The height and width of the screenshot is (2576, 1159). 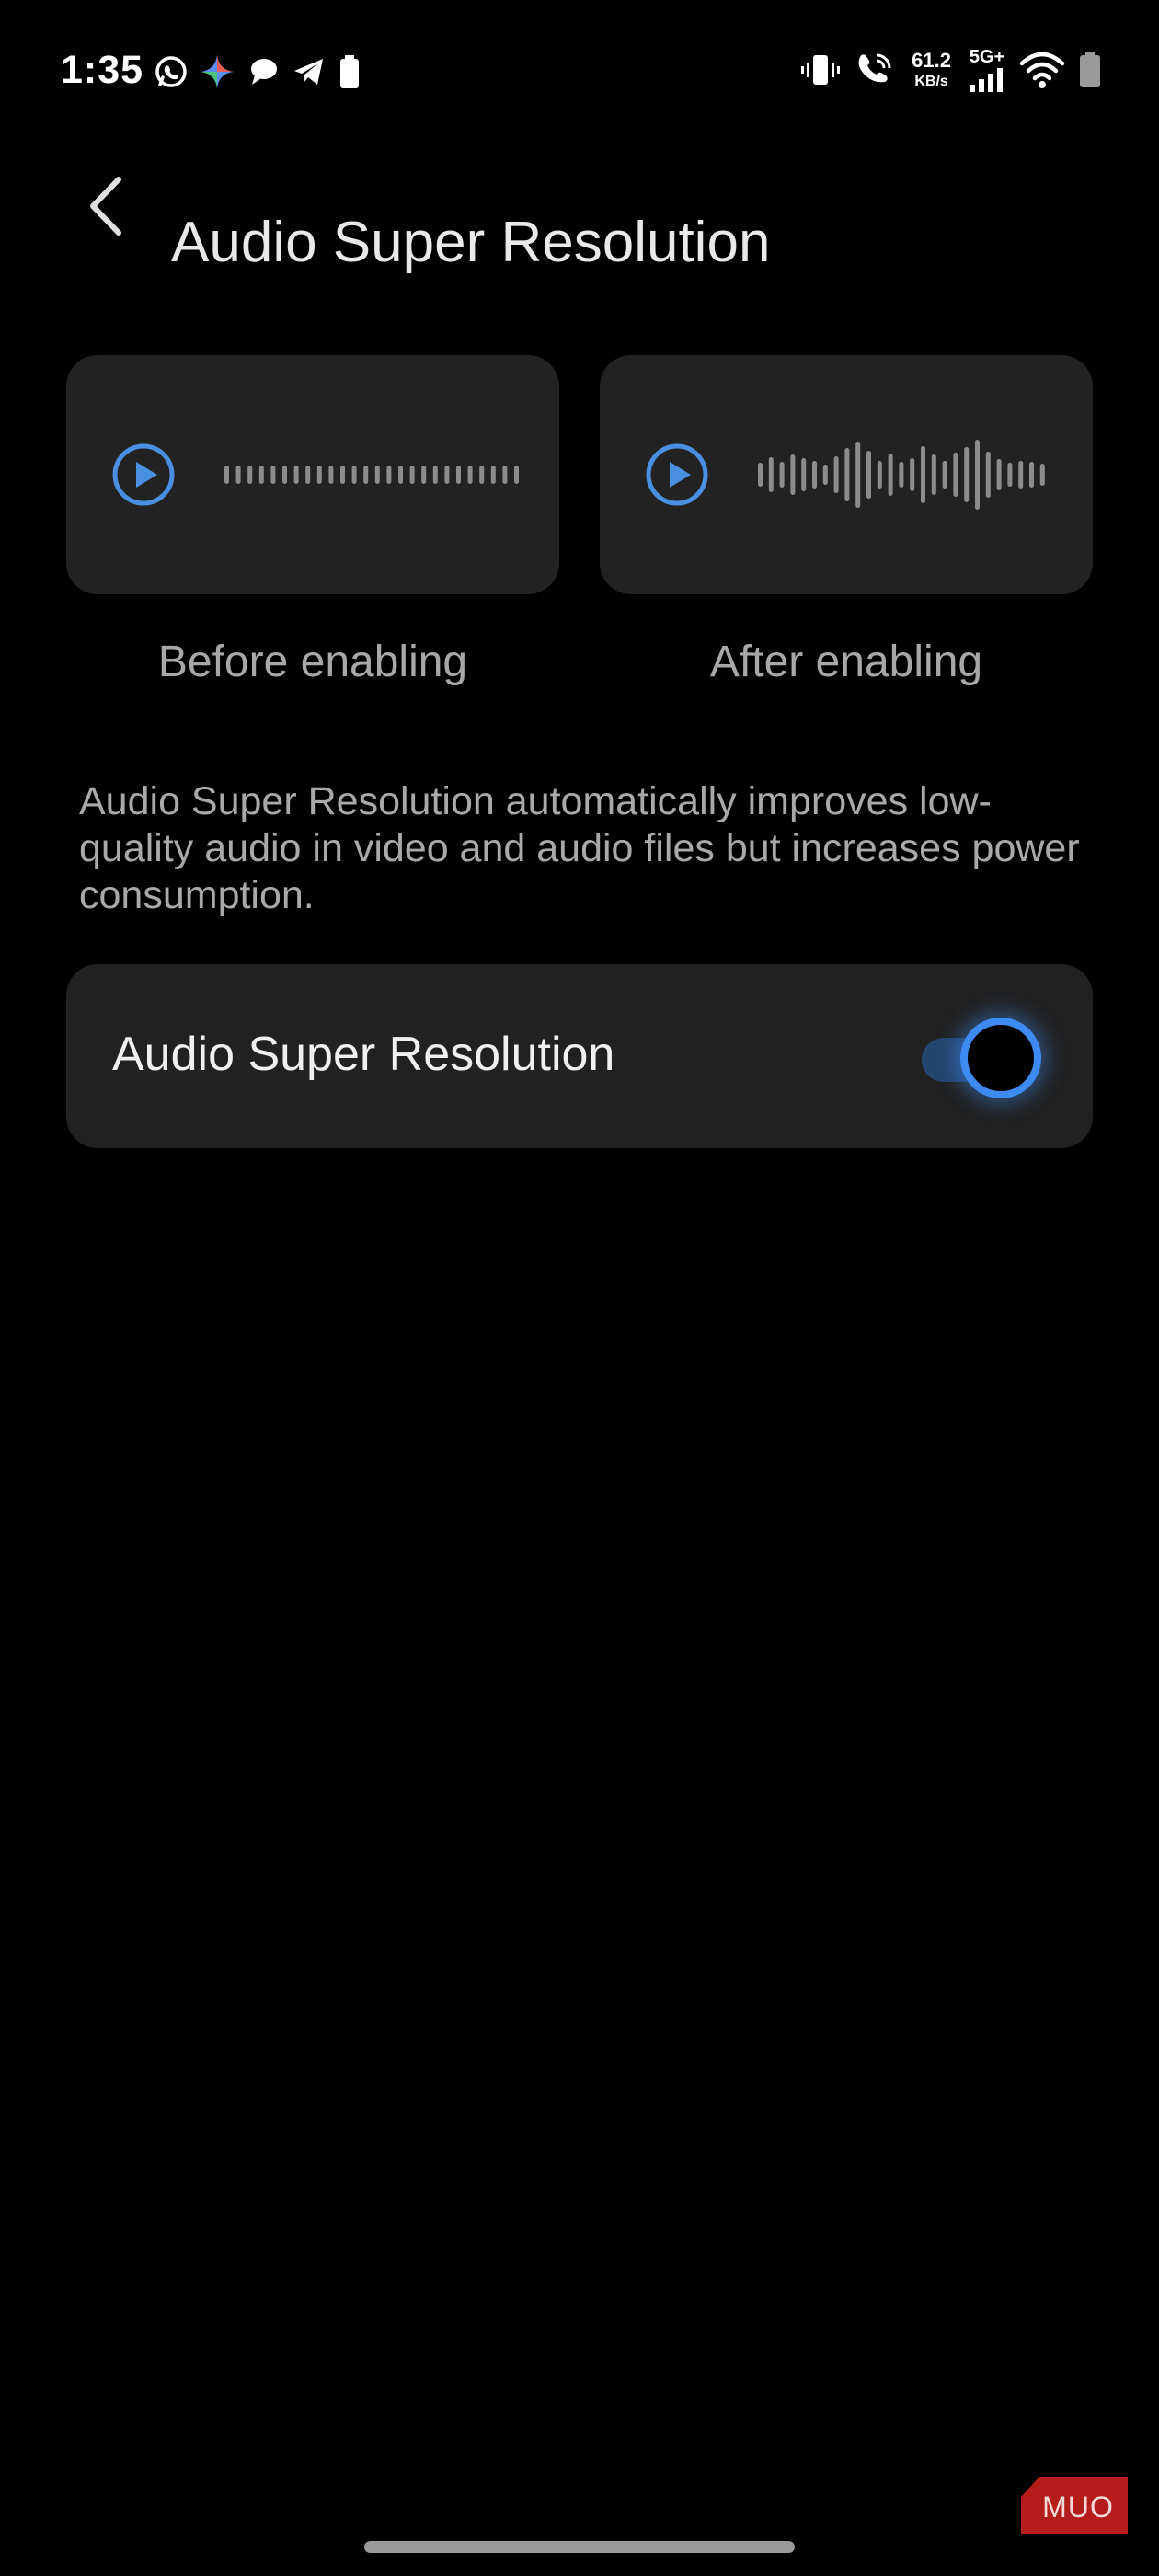 I want to click on chat-icon, so click(x=264, y=72).